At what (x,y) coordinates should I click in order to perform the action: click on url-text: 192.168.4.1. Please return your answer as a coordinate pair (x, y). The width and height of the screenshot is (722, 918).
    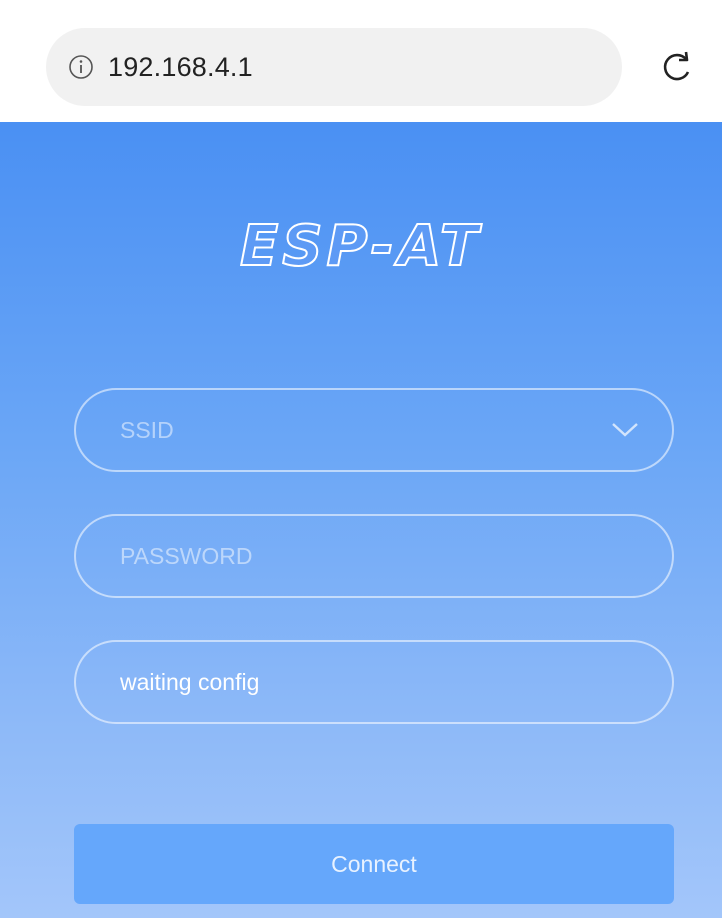
    Looking at the image, I should click on (180, 66).